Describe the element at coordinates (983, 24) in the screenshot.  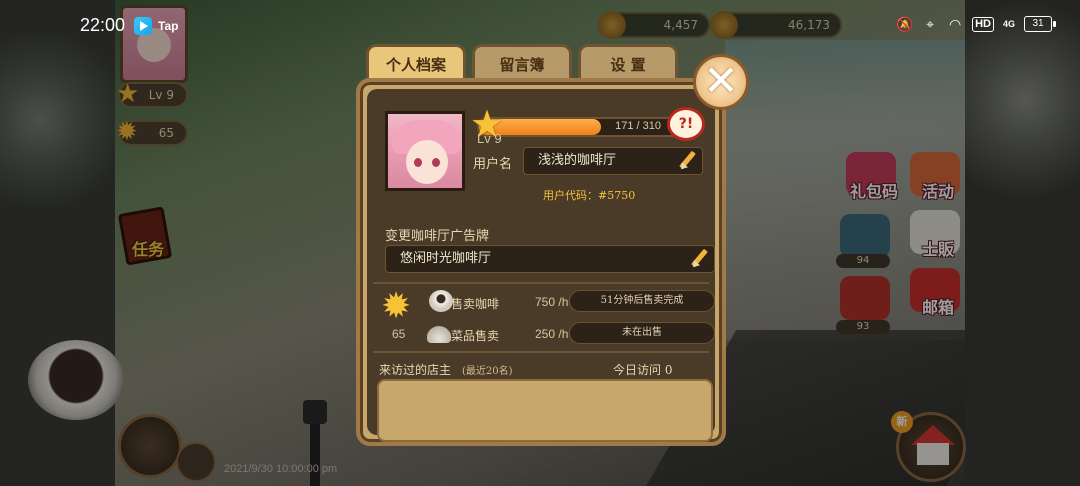
I see `hd-icon: HD` at that location.